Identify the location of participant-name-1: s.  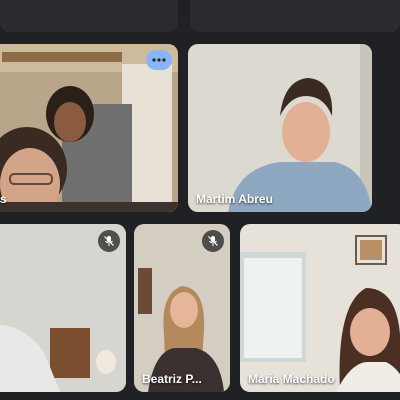
(3, 199).